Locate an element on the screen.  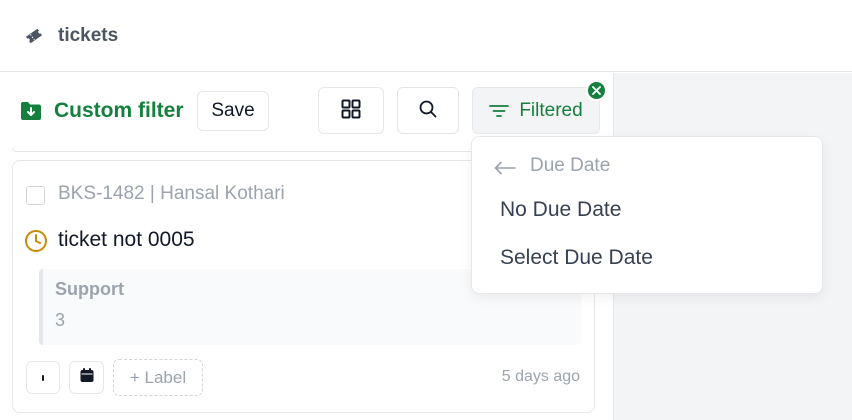
ticket-select-checkbox is located at coordinates (35, 195).